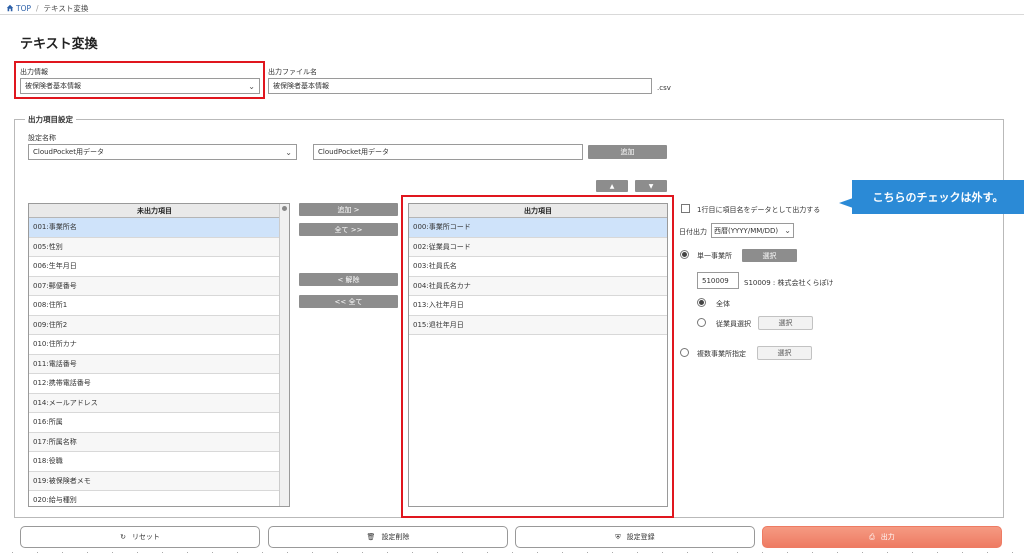 The height and width of the screenshot is (557, 1024). What do you see at coordinates (395, 537) in the screenshot?
I see `delete-setting-label: 設定削除` at bounding box center [395, 537].